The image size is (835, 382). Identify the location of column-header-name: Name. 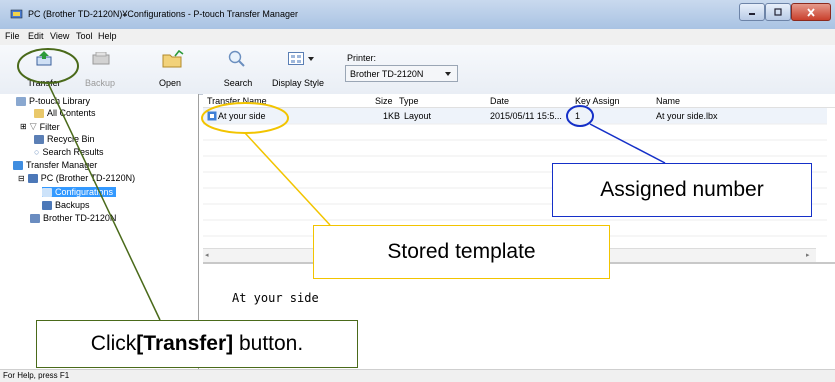
(668, 101).